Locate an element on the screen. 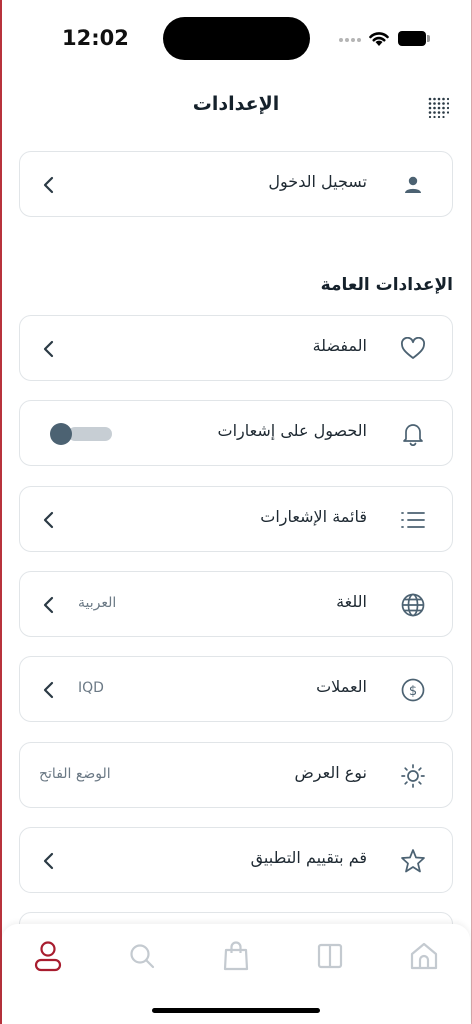 Image resolution: width=472 pixels, height=1024 pixels. nav-catalog is located at coordinates (330, 956).